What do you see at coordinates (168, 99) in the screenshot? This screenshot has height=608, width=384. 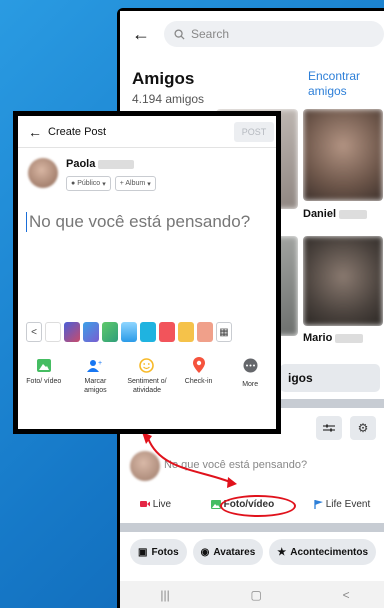 I see `friends-count: 4.194 amigos` at bounding box center [168, 99].